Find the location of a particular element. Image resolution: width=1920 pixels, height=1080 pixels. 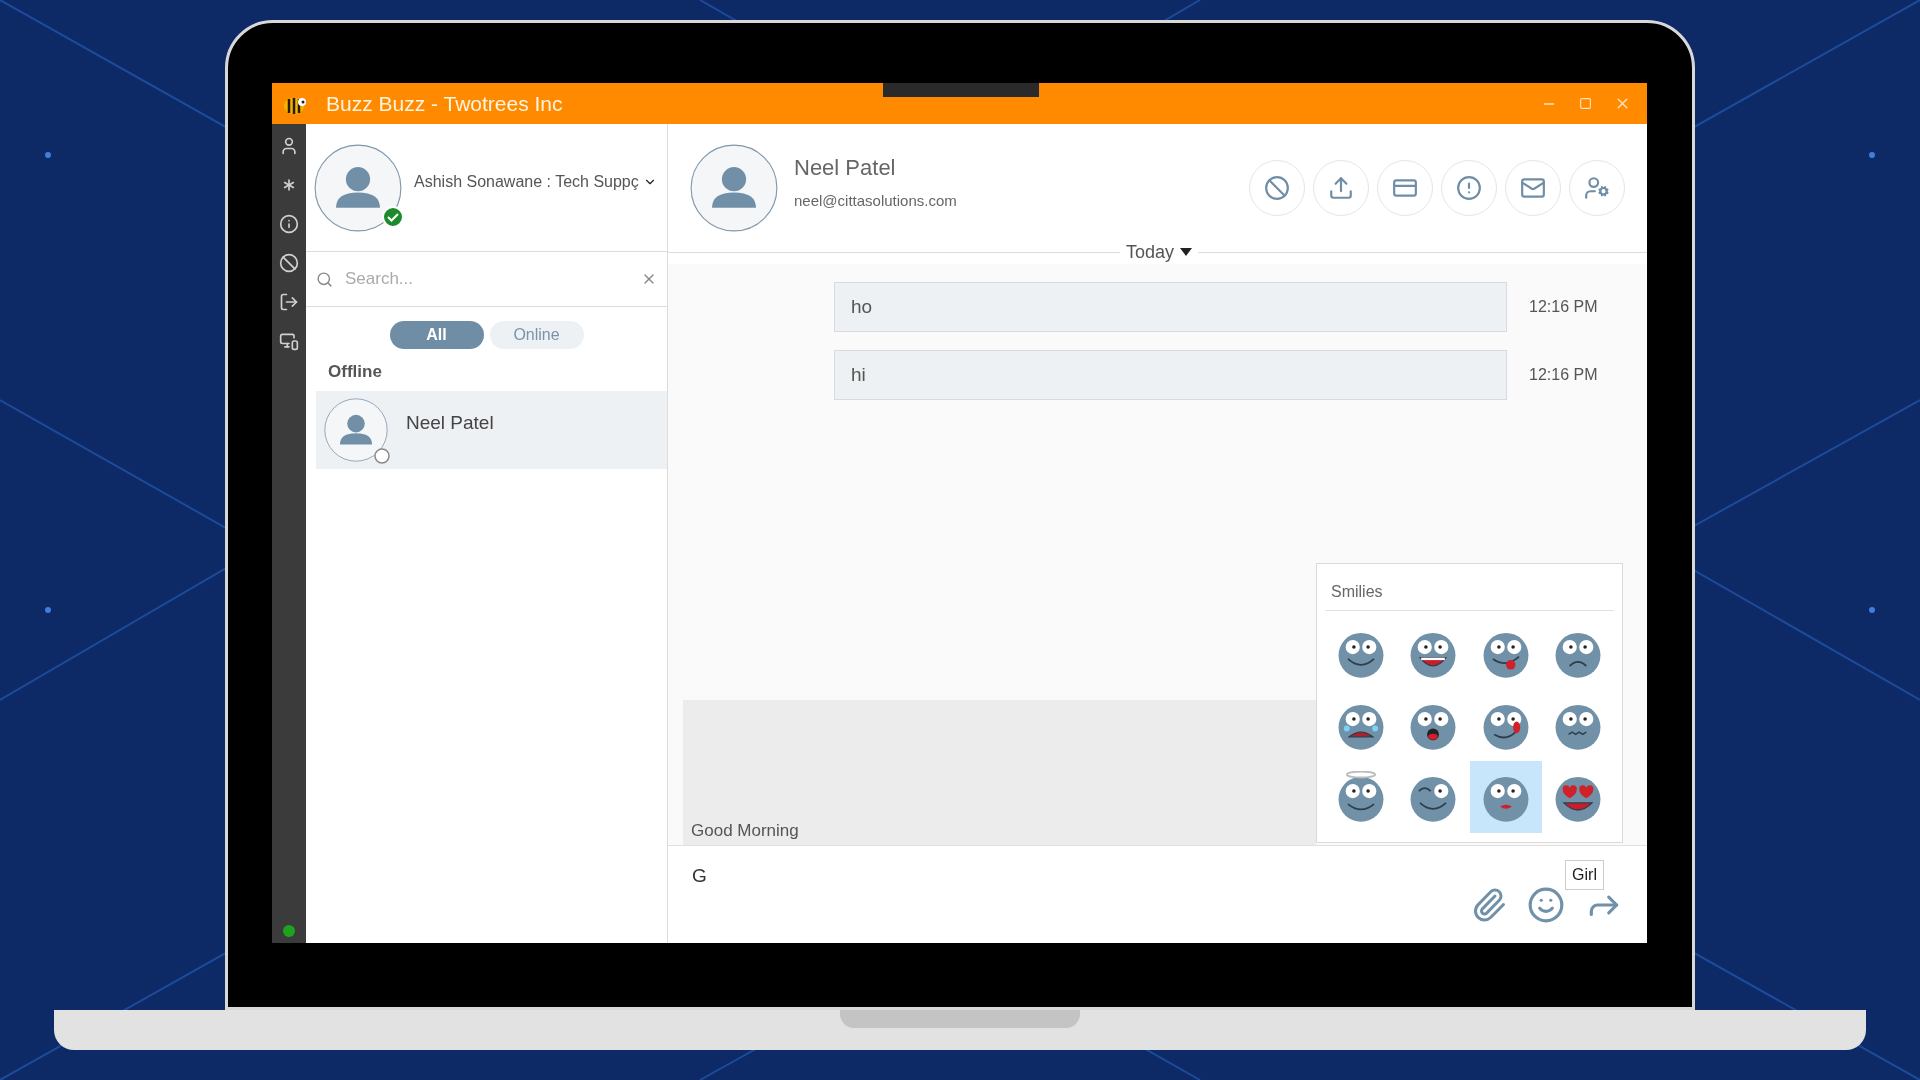

logout-icon is located at coordinates (289, 302).